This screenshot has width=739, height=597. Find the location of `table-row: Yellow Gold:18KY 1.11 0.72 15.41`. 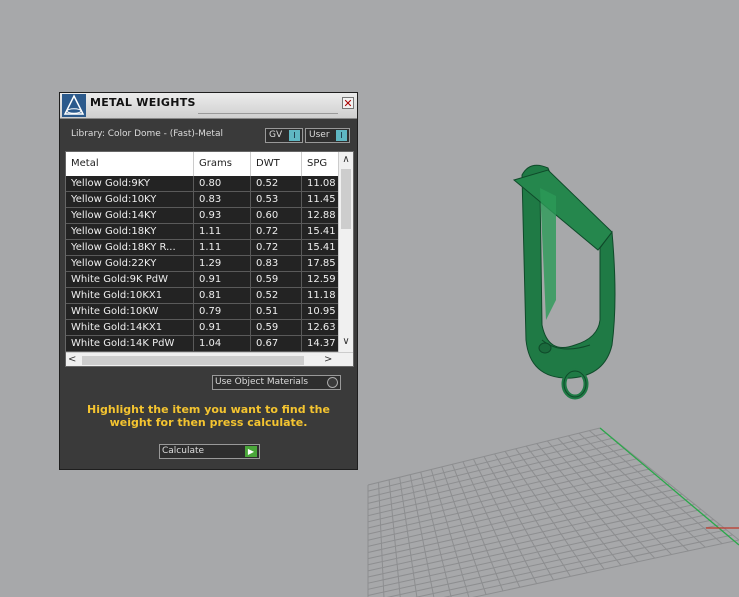

table-row: Yellow Gold:18KY 1.11 0.72 15.41 is located at coordinates (202, 232).